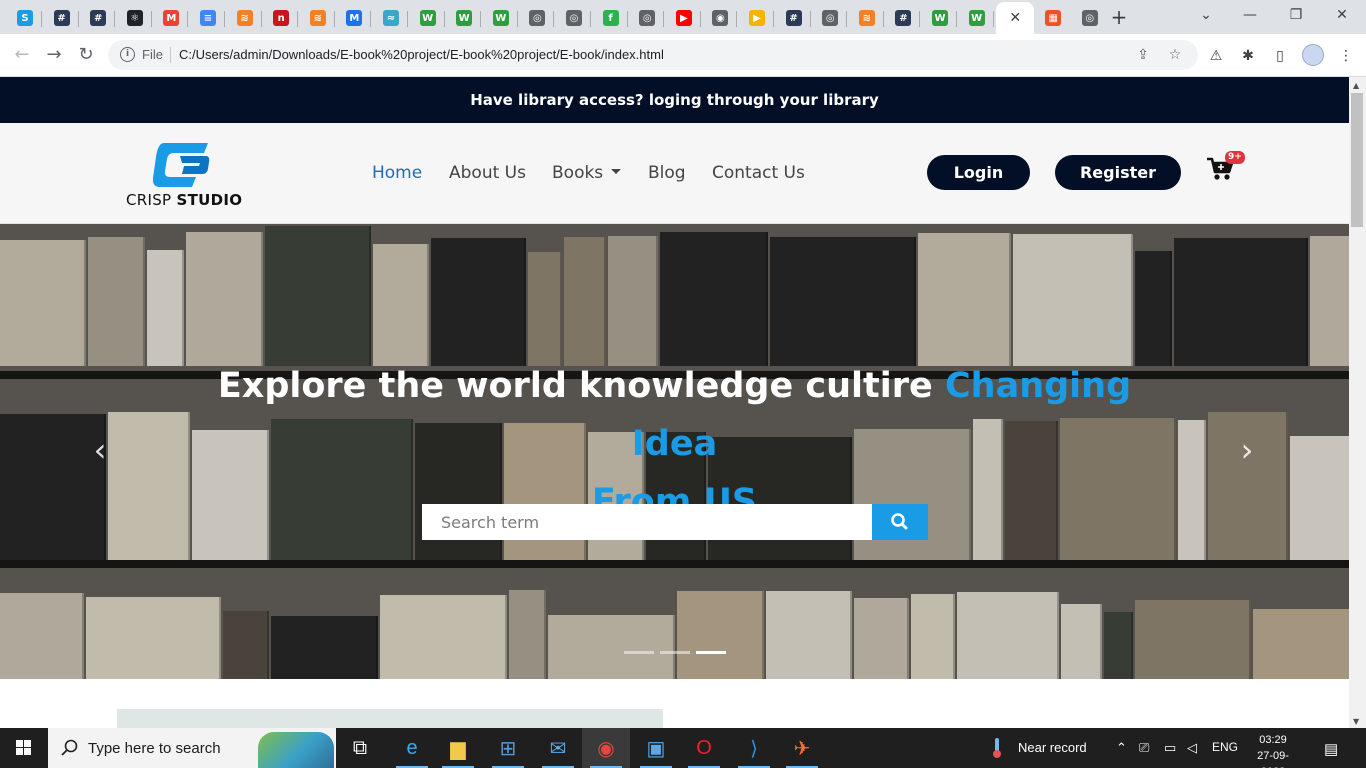  Describe the element at coordinates (667, 173) in the screenshot. I see `nav-blog: Blog` at that location.